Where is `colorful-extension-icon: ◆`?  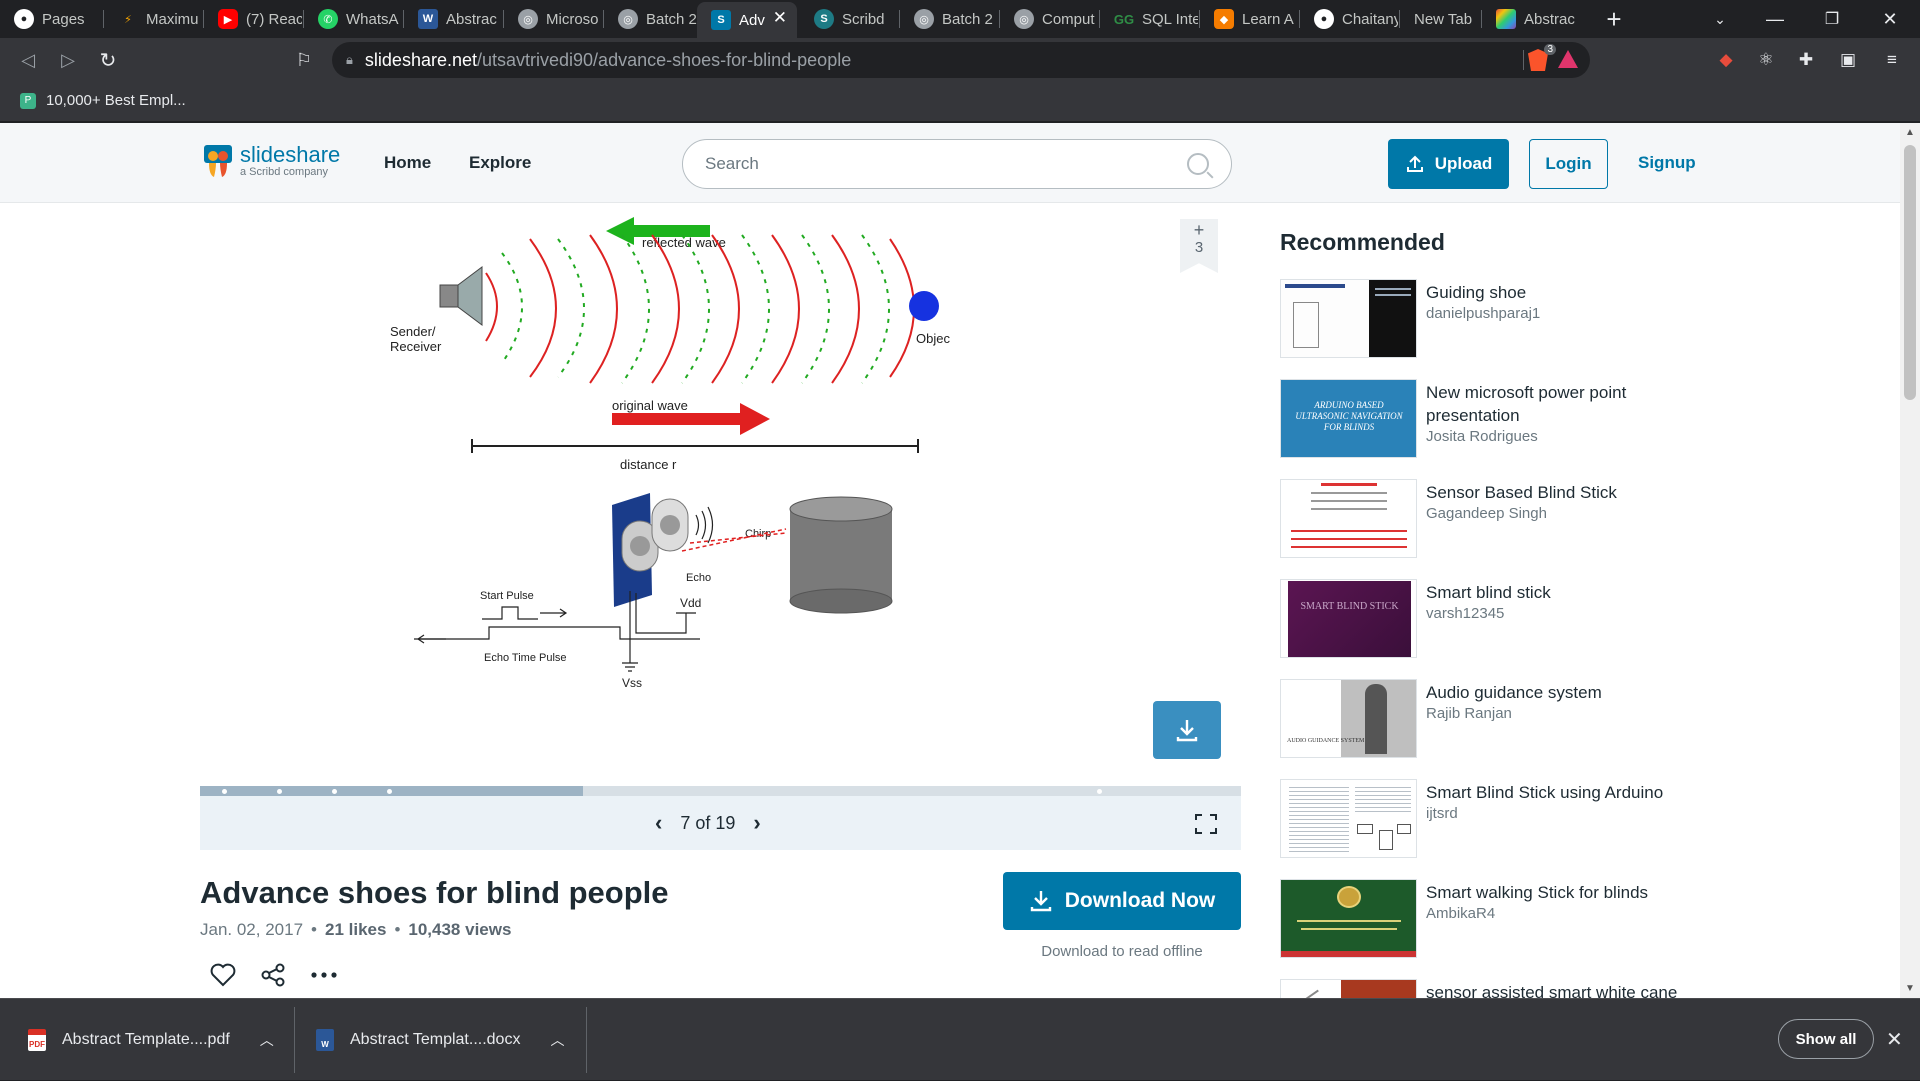
colorful-extension-icon: ◆ is located at coordinates (1726, 60).